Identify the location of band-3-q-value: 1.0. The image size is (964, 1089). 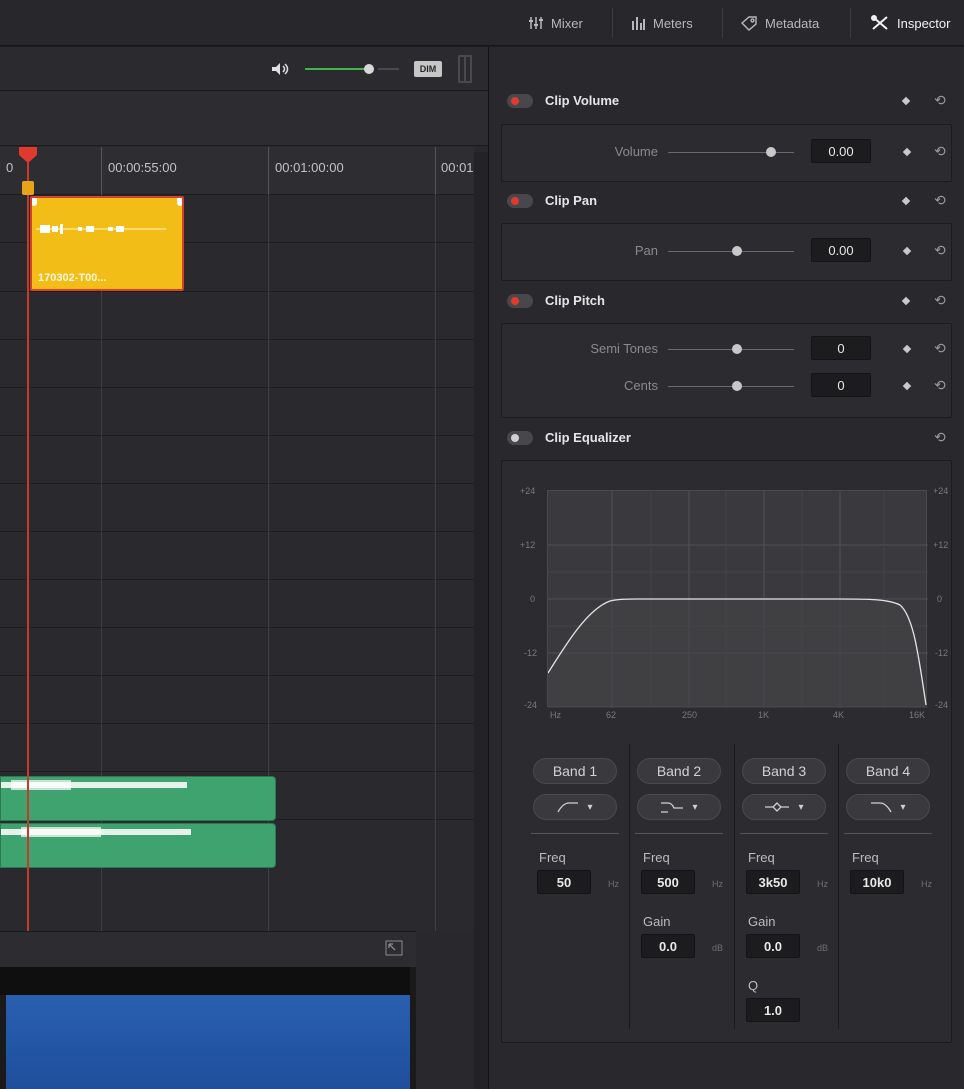
(773, 1010).